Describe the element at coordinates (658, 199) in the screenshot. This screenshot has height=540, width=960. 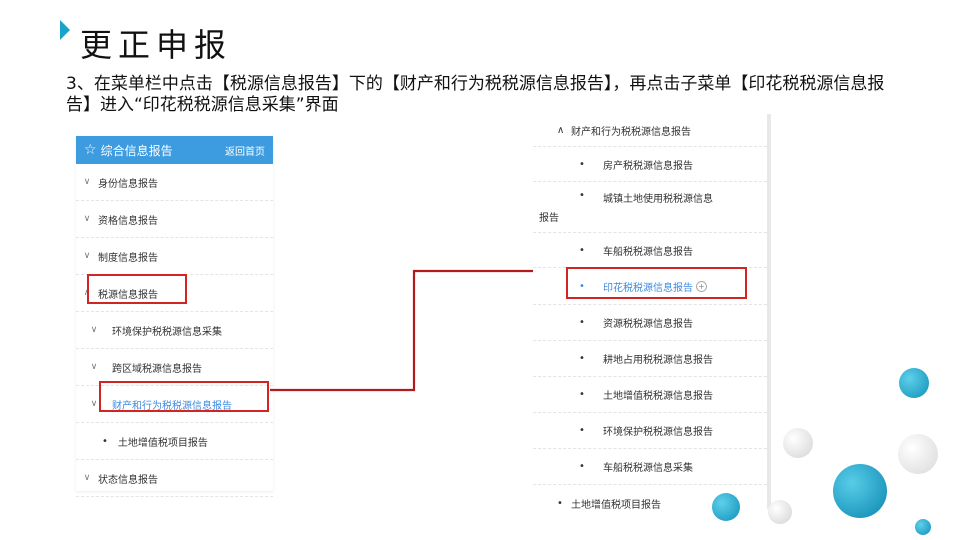
I see `submenu-item-label: 城镇土地使用税税源信息` at that location.